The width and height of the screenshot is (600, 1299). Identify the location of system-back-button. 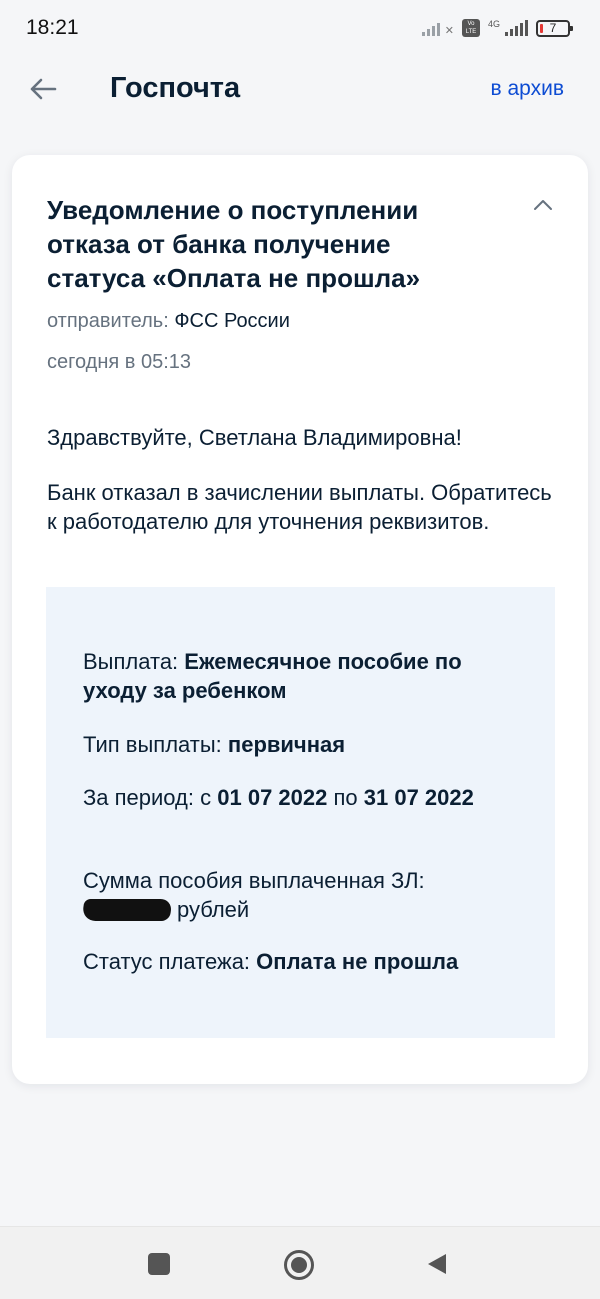
(441, 1267).